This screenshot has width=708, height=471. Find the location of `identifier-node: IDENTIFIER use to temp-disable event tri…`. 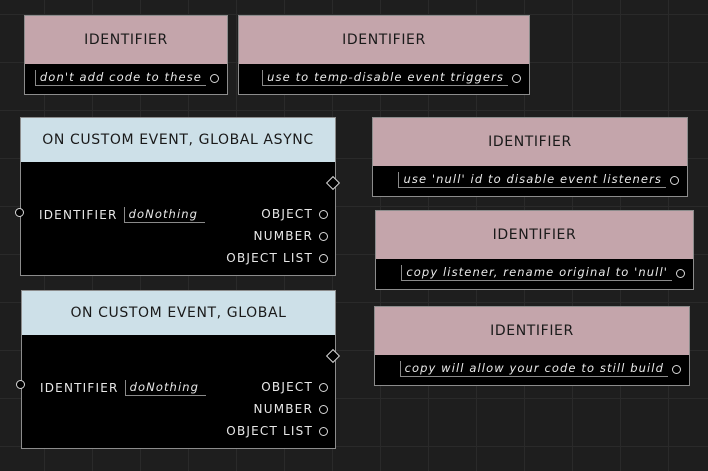

identifier-node: IDENTIFIER use to temp-disable event tri… is located at coordinates (384, 55).